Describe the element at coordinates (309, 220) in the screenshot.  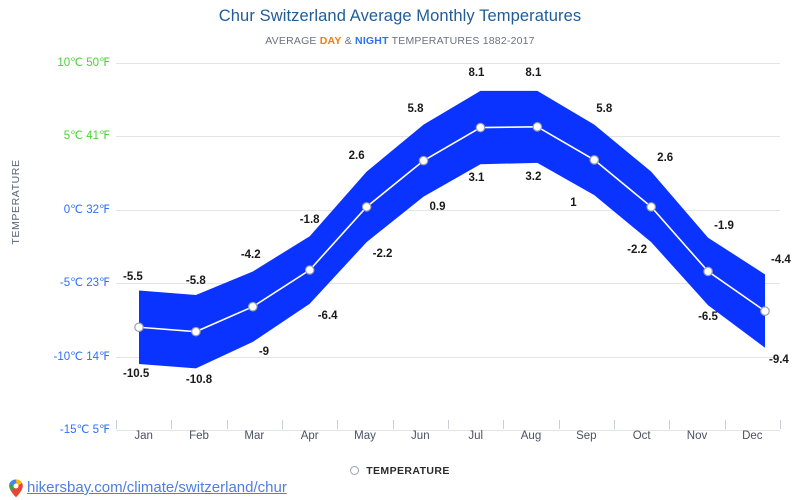
I see `day-temperature-label: -1.8` at that location.